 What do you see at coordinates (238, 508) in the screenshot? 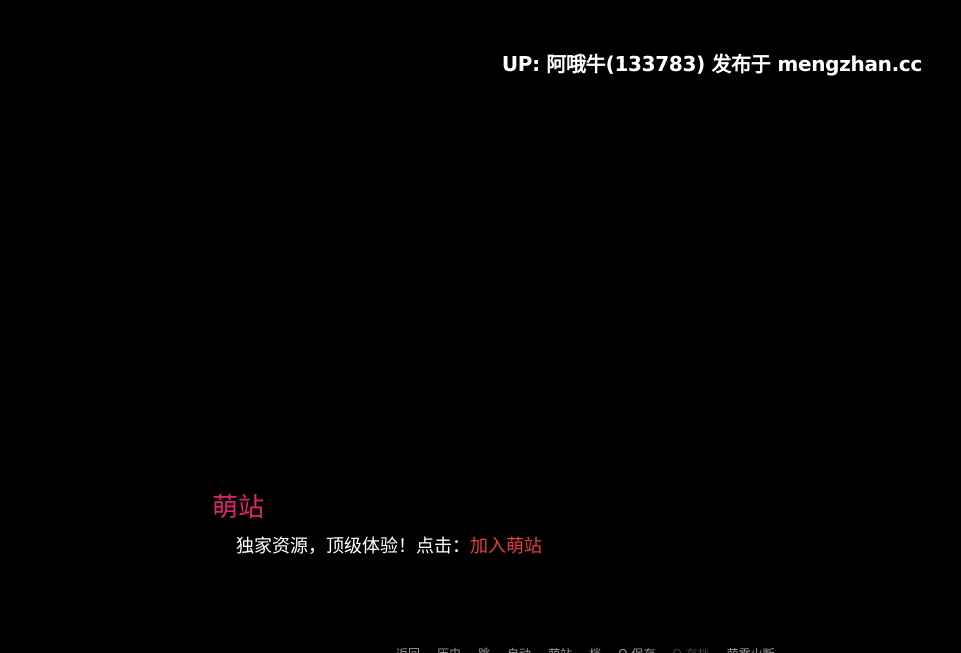
I see `speaker-name: 萌站` at bounding box center [238, 508].